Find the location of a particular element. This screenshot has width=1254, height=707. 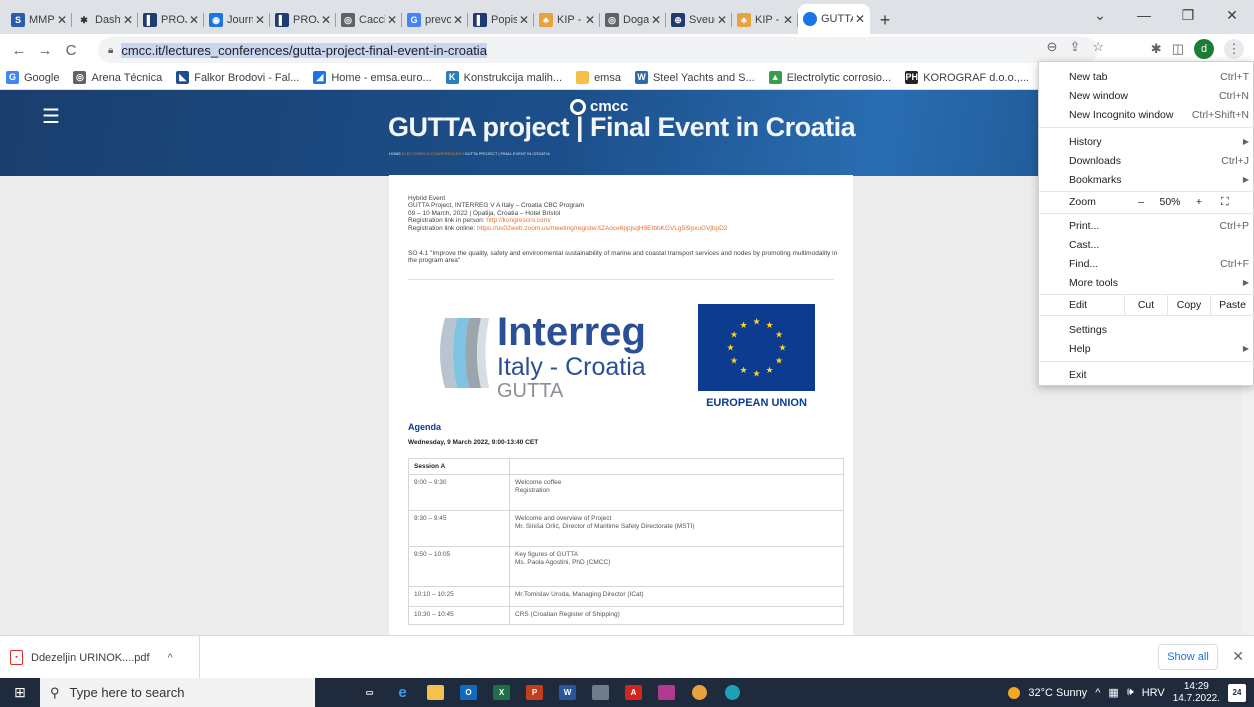

copy-button: Copy is located at coordinates (1188, 305).